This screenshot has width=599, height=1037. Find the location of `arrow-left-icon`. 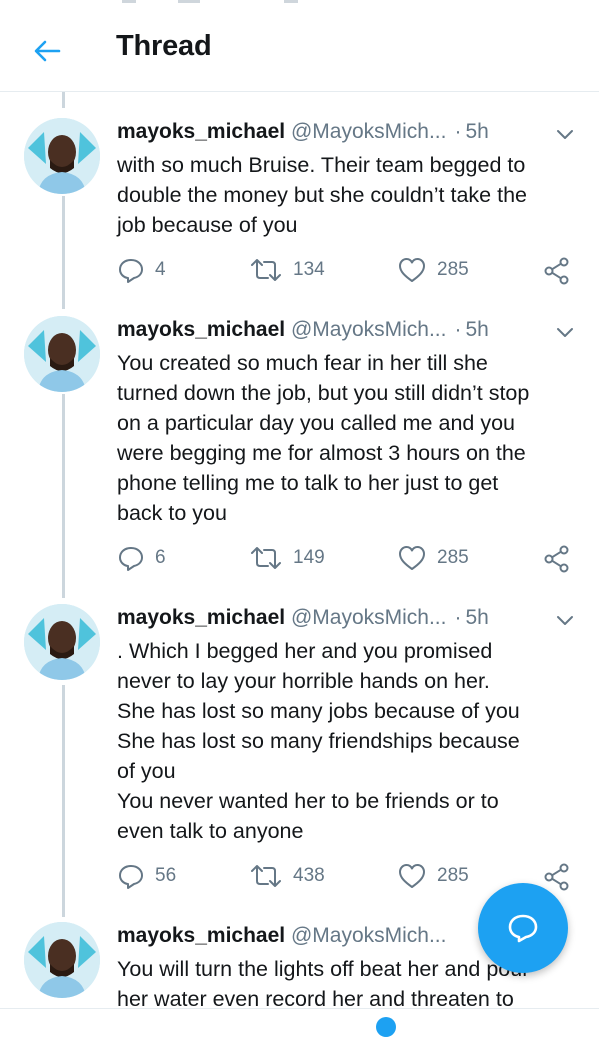

arrow-left-icon is located at coordinates (47, 51).